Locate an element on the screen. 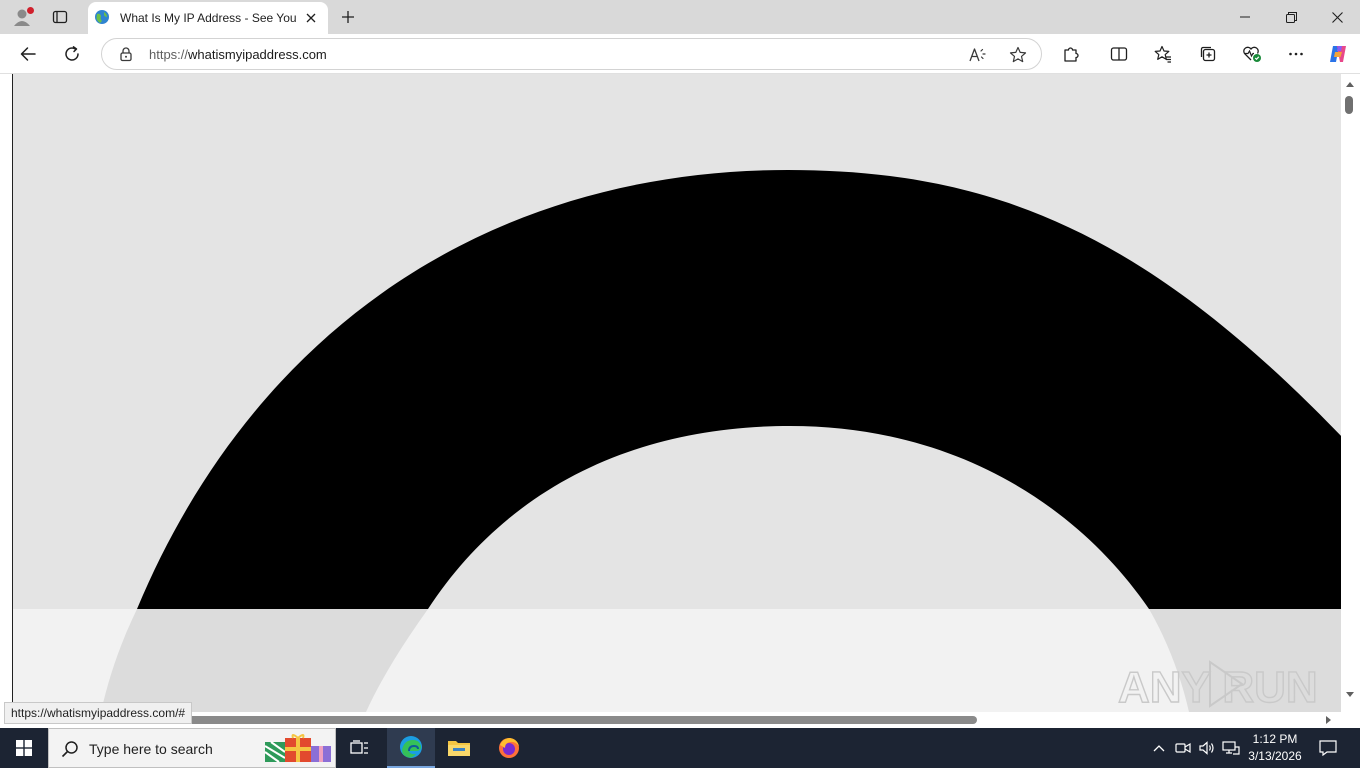  copilot-icon is located at coordinates (1338, 54).